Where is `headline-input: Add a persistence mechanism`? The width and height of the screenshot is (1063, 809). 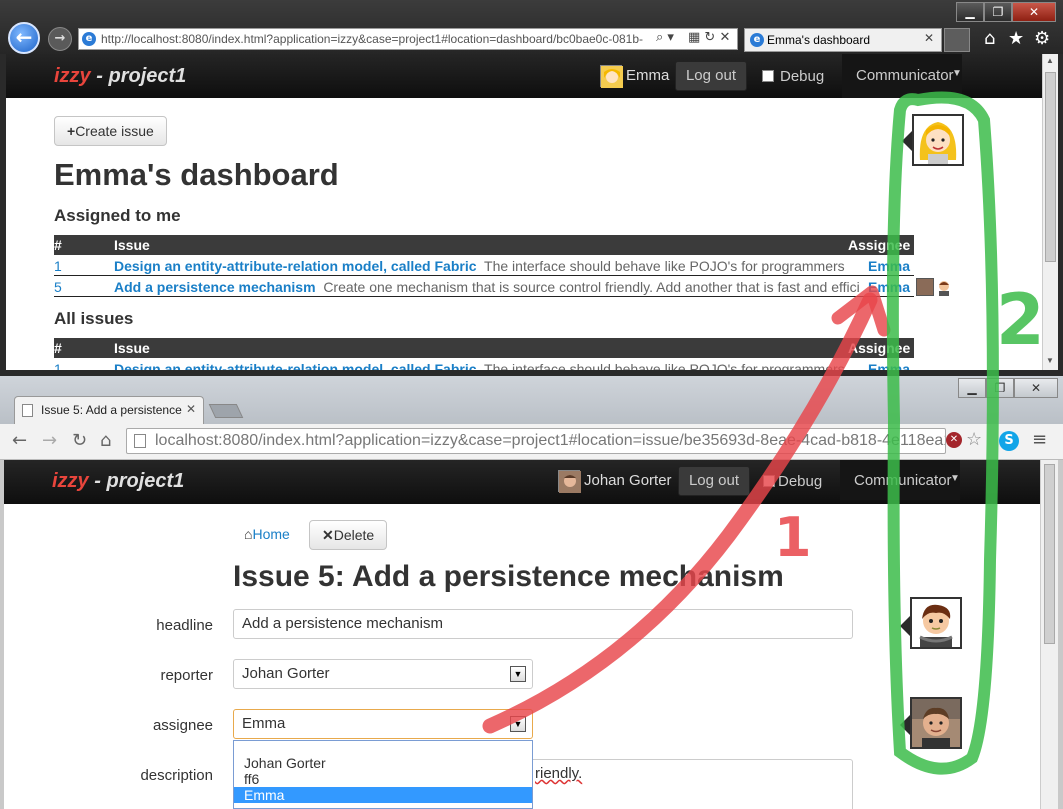
headline-input: Add a persistence mechanism is located at coordinates (543, 624).